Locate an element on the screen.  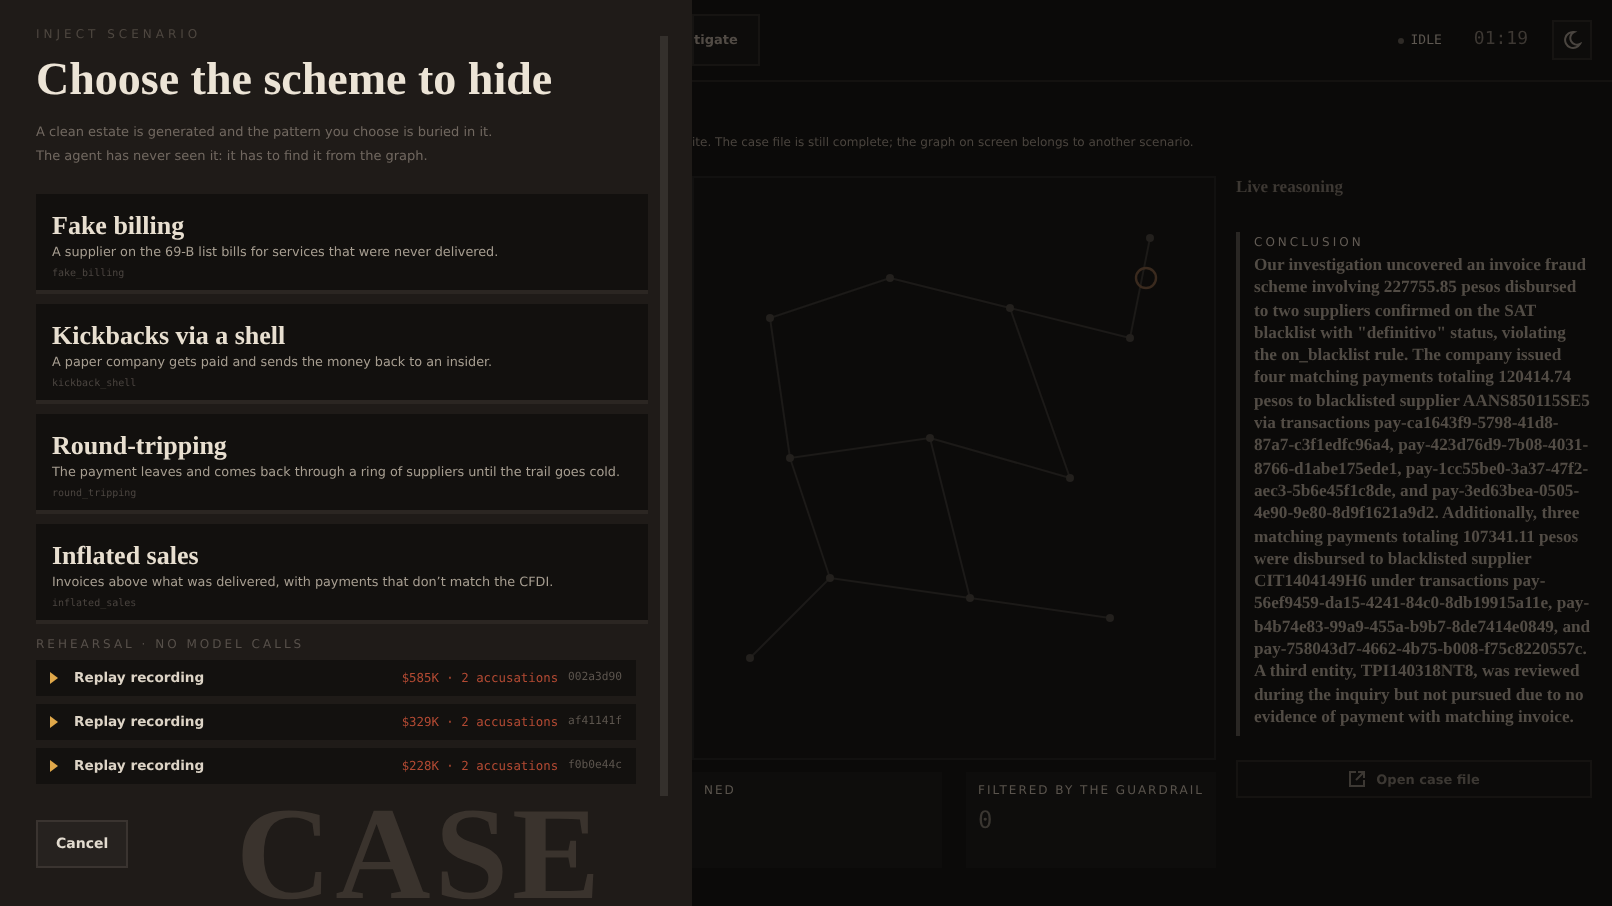
moon-icon is located at coordinates (1572, 40).